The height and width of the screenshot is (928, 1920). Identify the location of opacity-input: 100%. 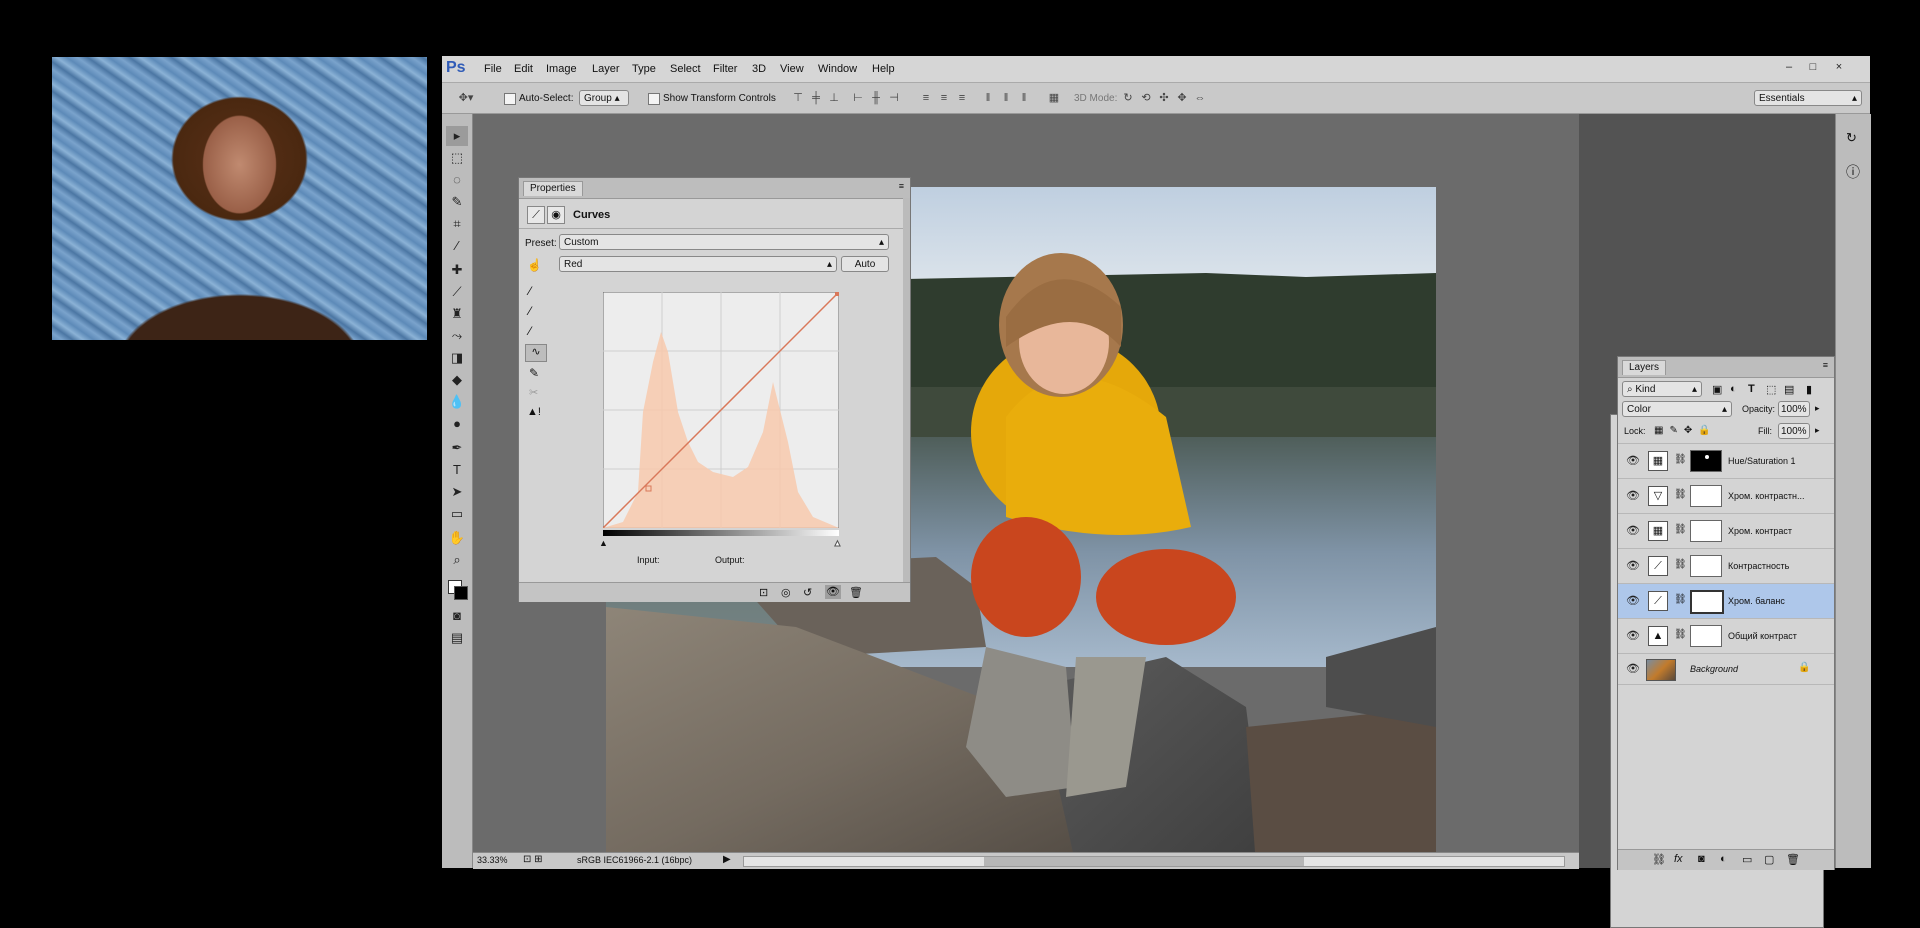
(1794, 409).